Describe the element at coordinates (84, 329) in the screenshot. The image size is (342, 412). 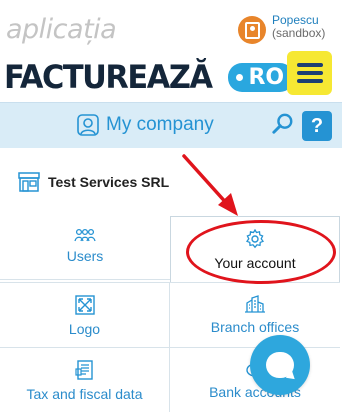
I see `logo-label: Logo` at that location.